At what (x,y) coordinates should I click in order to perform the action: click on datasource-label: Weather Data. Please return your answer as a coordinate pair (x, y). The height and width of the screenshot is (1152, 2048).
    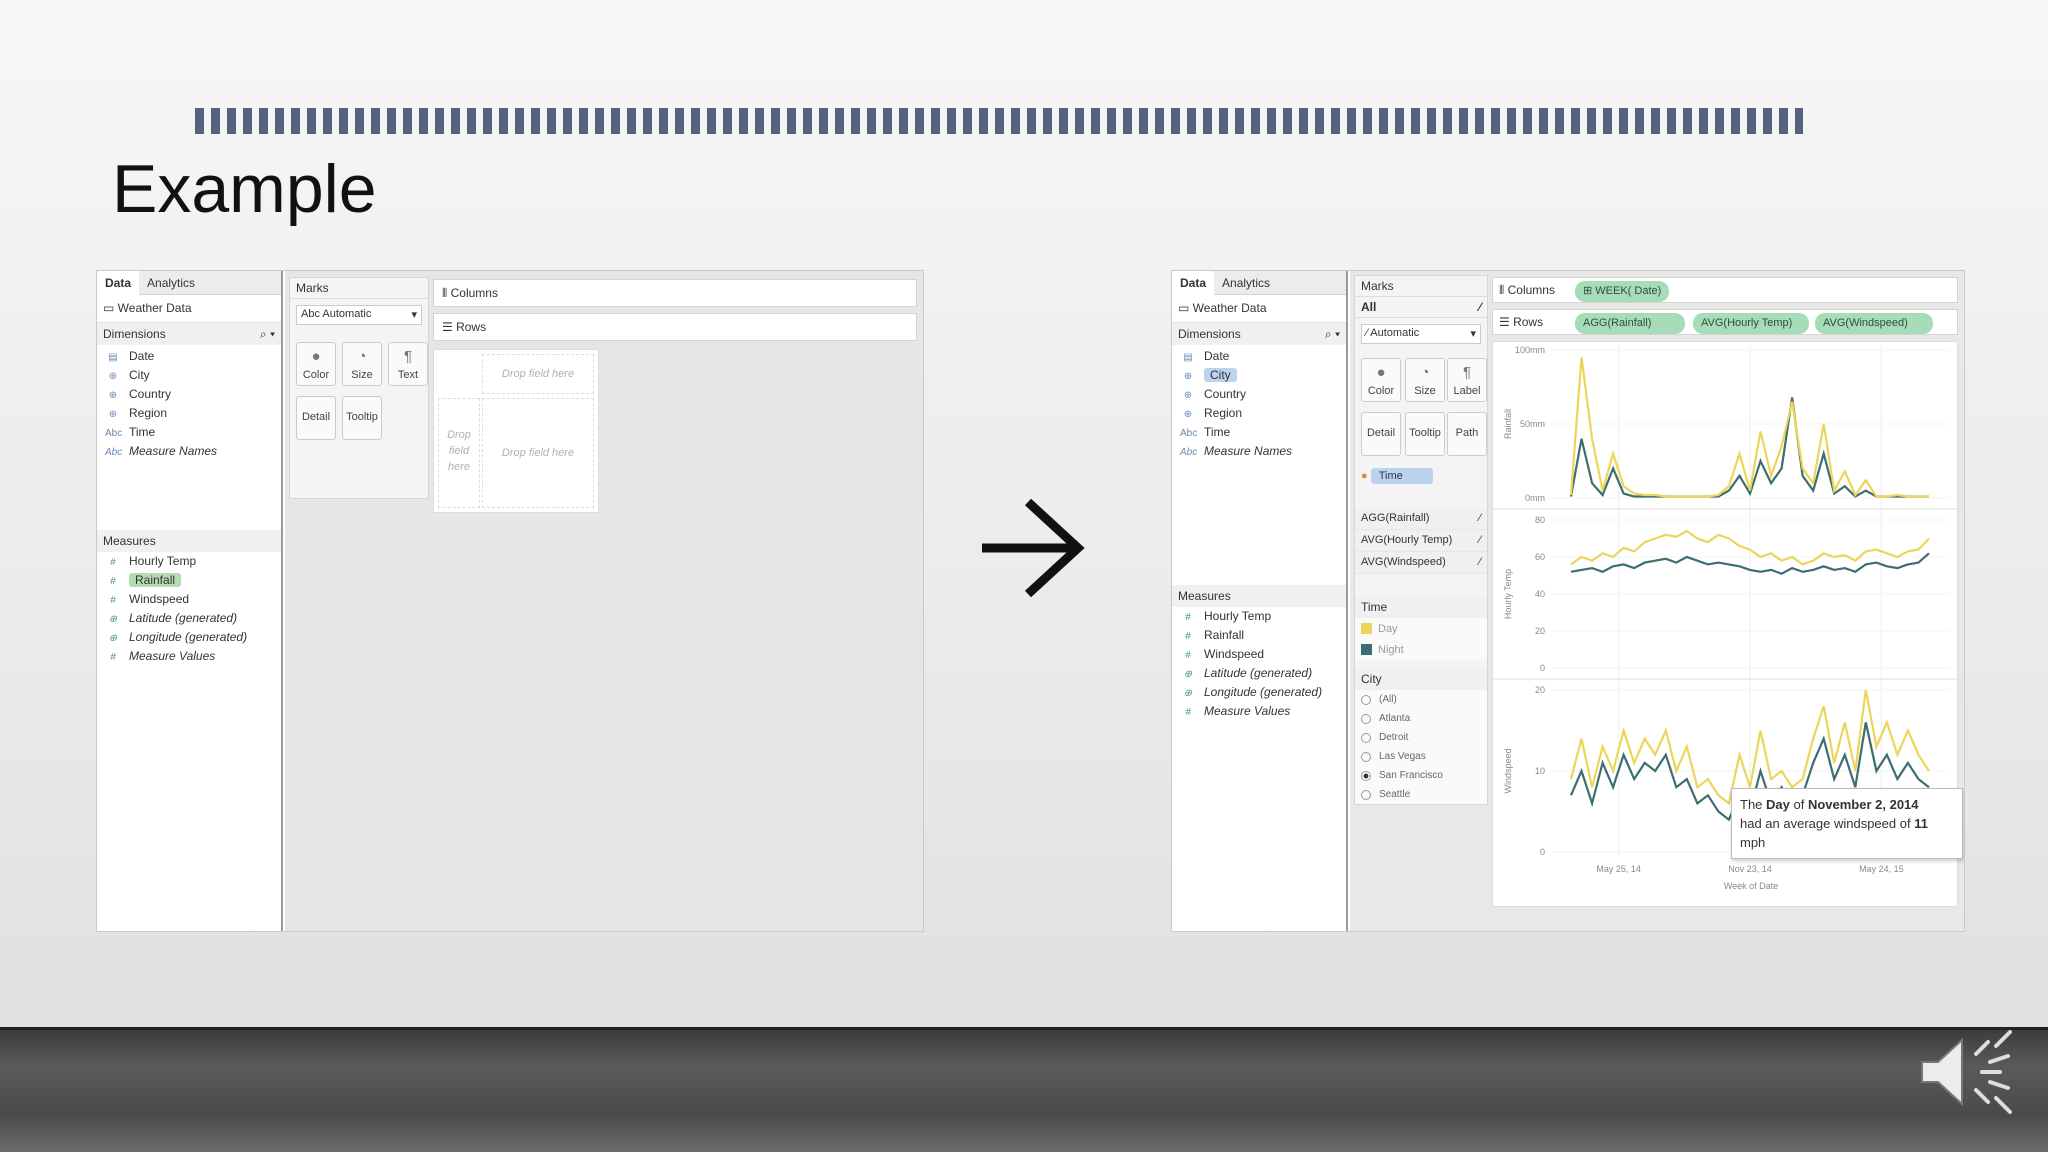
    Looking at the image, I should click on (154, 308).